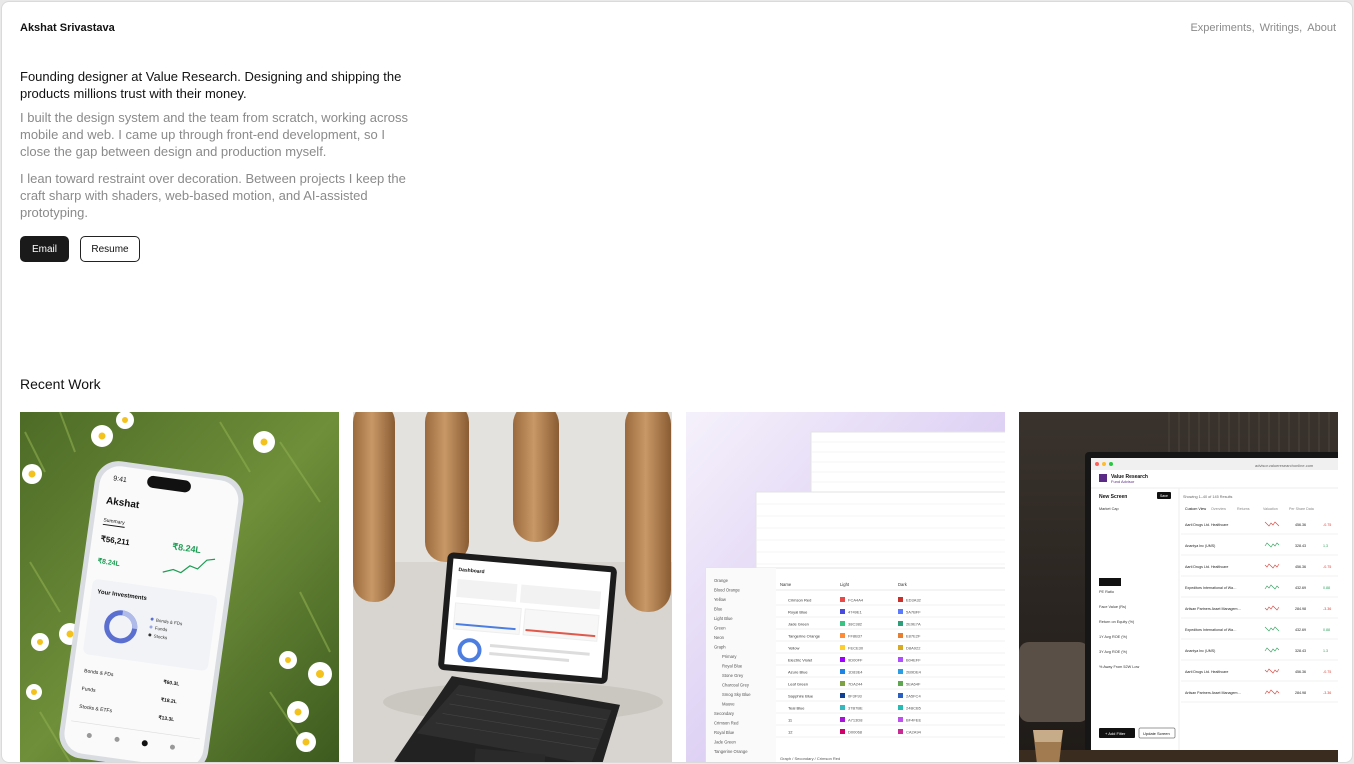  Describe the element at coordinates (736, 694) in the screenshot. I see `token-group-item: Smog Sky Blue` at that location.